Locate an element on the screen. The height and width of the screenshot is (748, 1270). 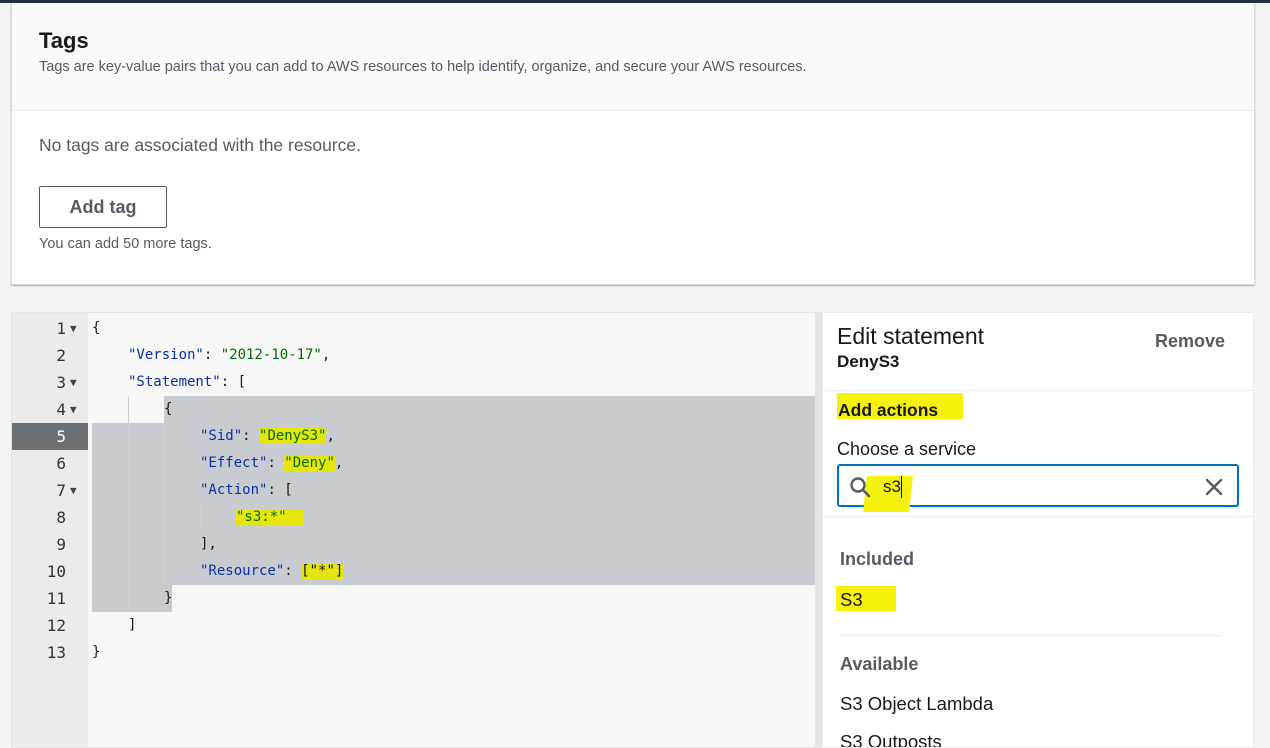
line-number-active: 5 is located at coordinates (50, 436).